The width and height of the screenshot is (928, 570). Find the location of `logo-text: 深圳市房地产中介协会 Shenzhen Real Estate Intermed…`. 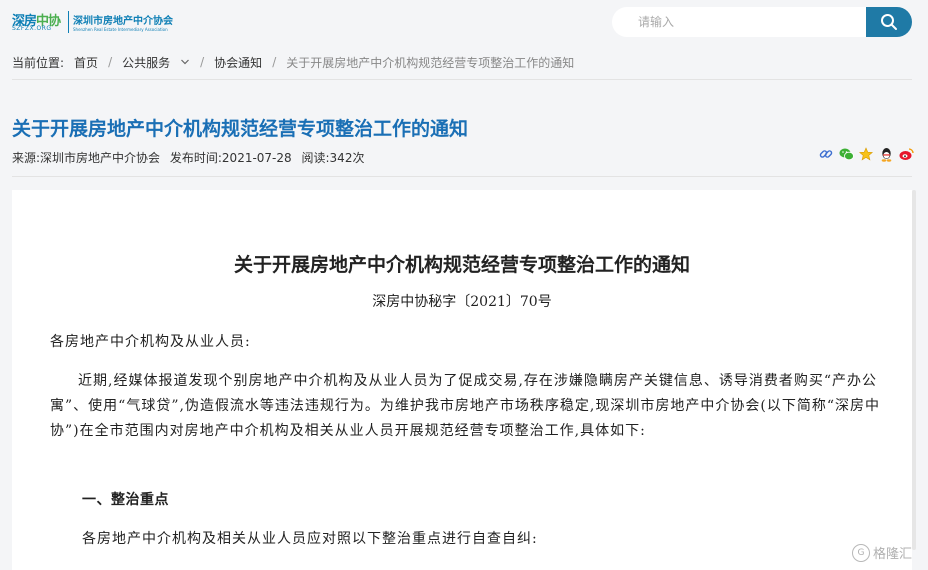

logo-text: 深圳市房地产中介协会 Shenzhen Real Estate Intermed… is located at coordinates (123, 22).